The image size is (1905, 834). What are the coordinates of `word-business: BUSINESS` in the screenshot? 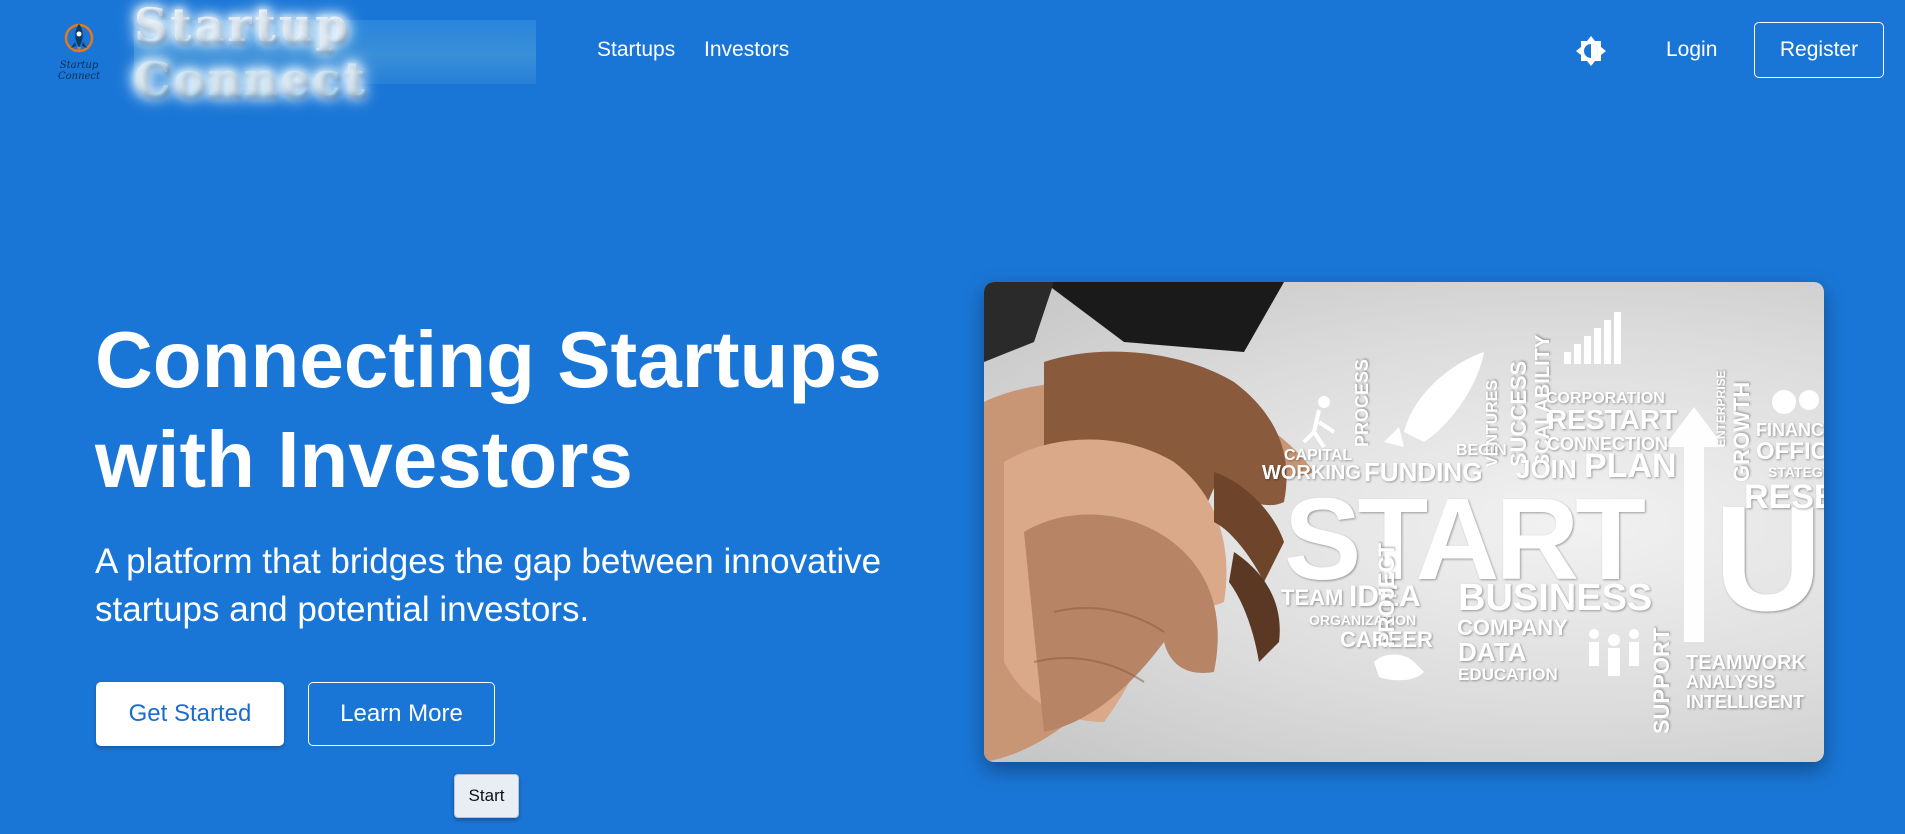 It's located at (1555, 598).